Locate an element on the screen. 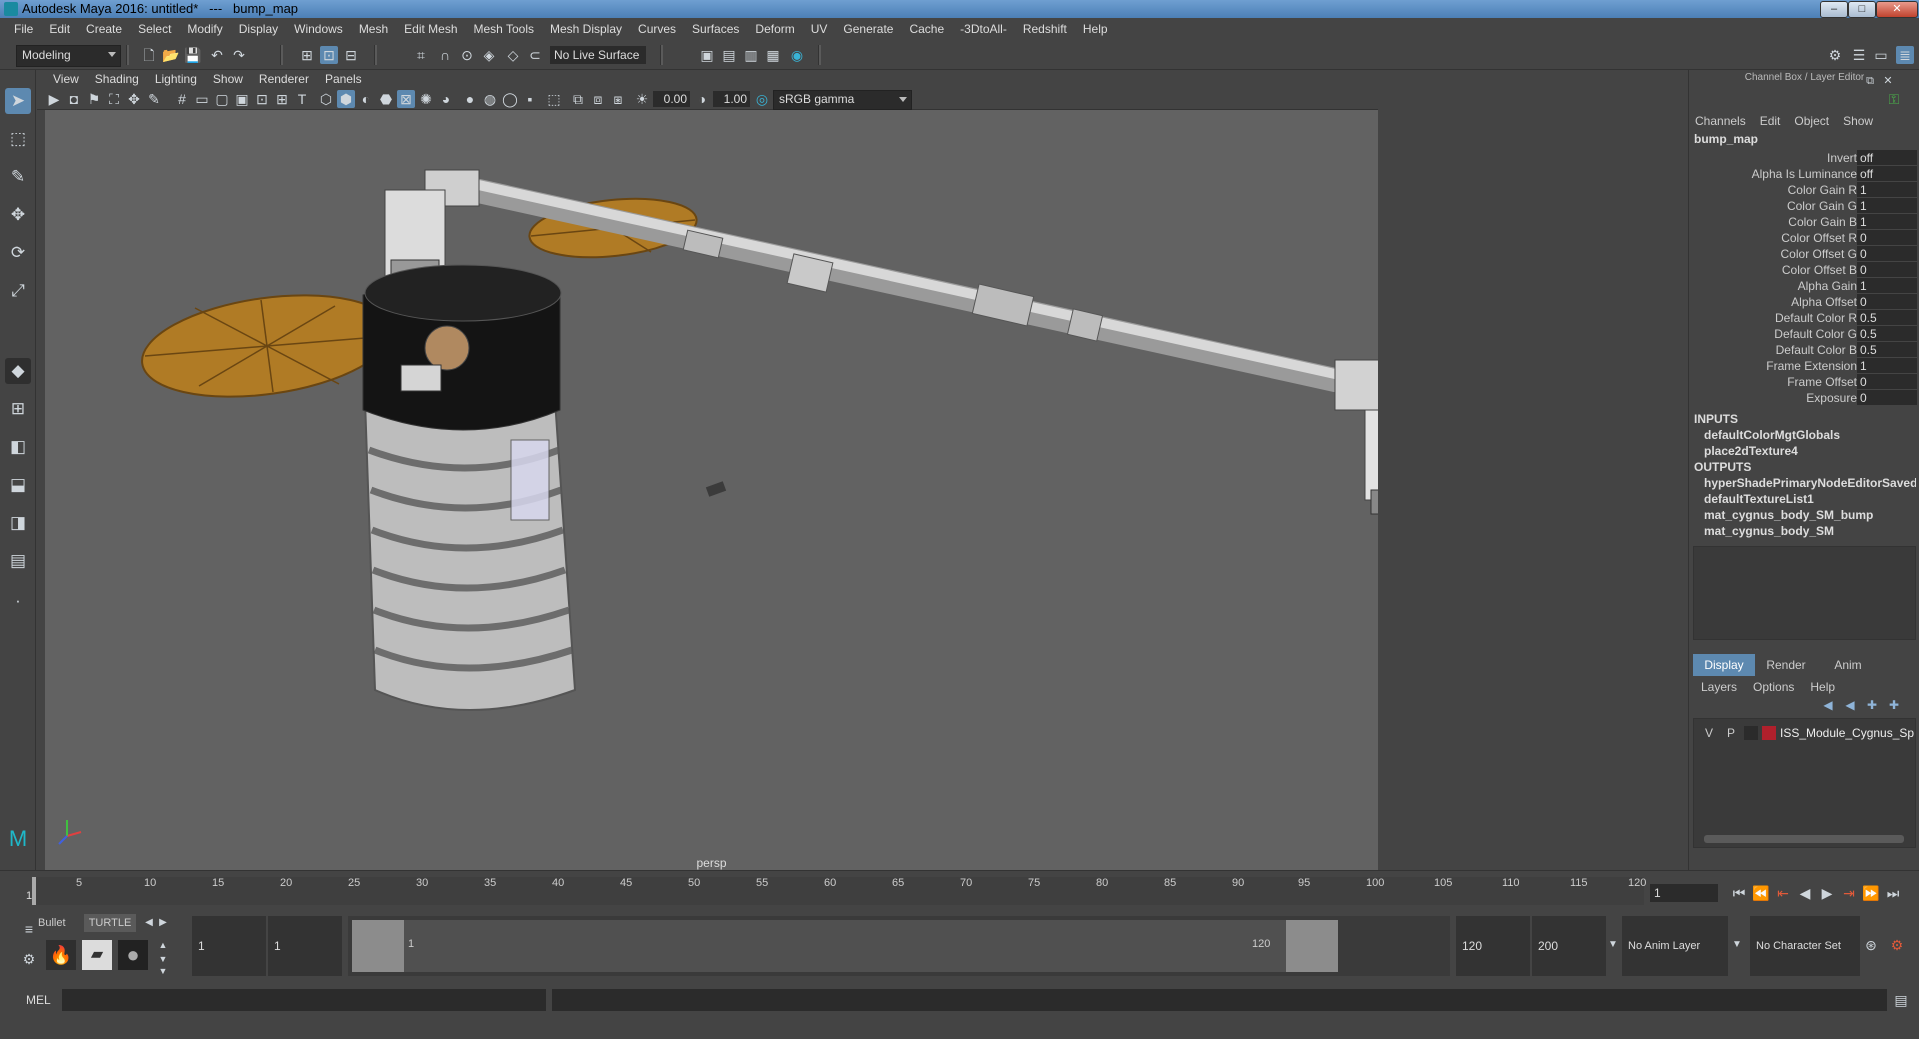 This screenshot has width=1919, height=1039. animation-end-field: 200 is located at coordinates (1569, 946).